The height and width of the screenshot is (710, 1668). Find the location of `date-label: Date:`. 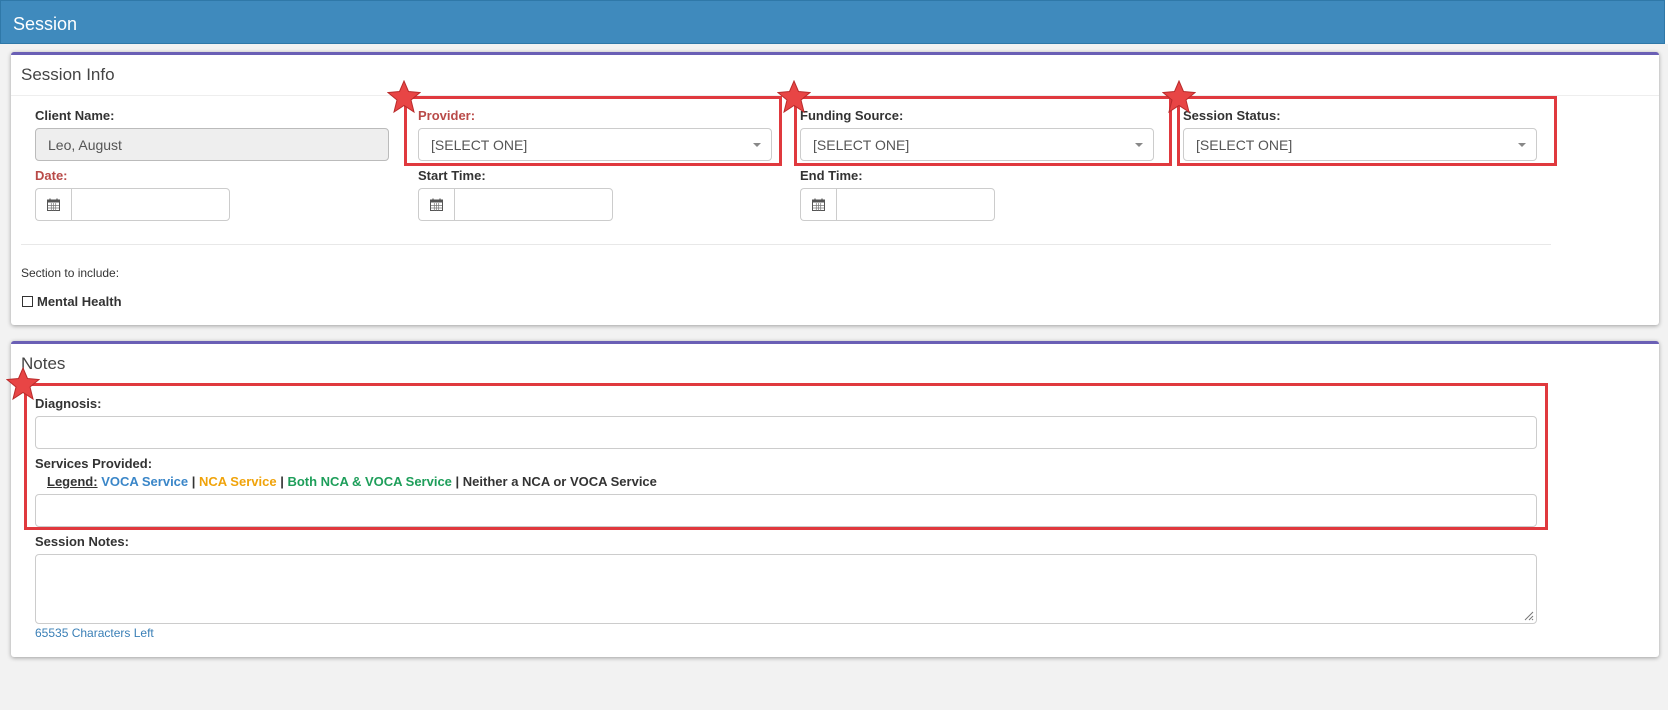

date-label: Date: is located at coordinates (51, 175).